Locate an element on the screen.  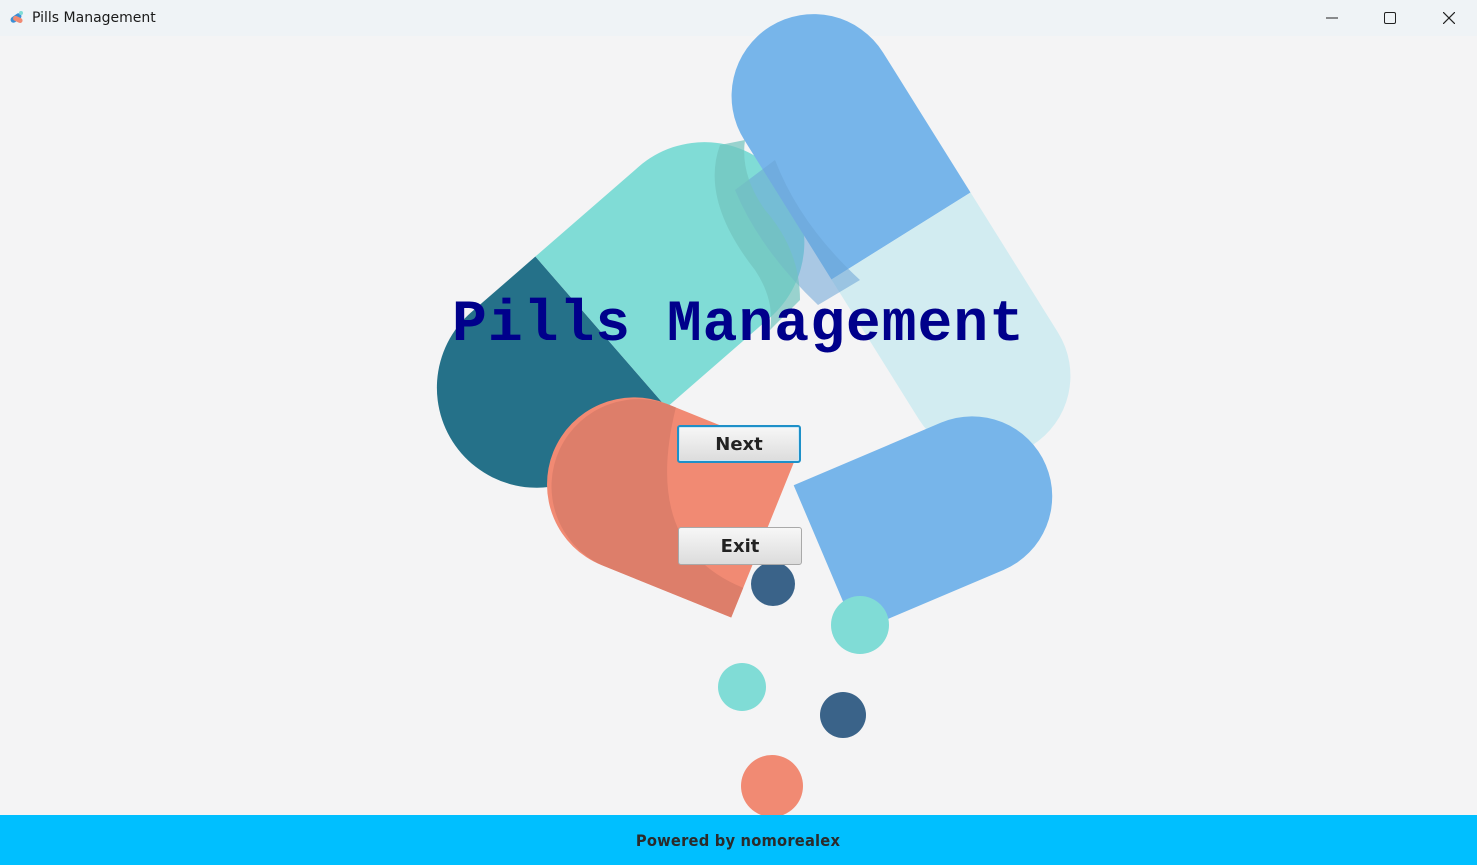
dot-salmon is located at coordinates (772, 786).